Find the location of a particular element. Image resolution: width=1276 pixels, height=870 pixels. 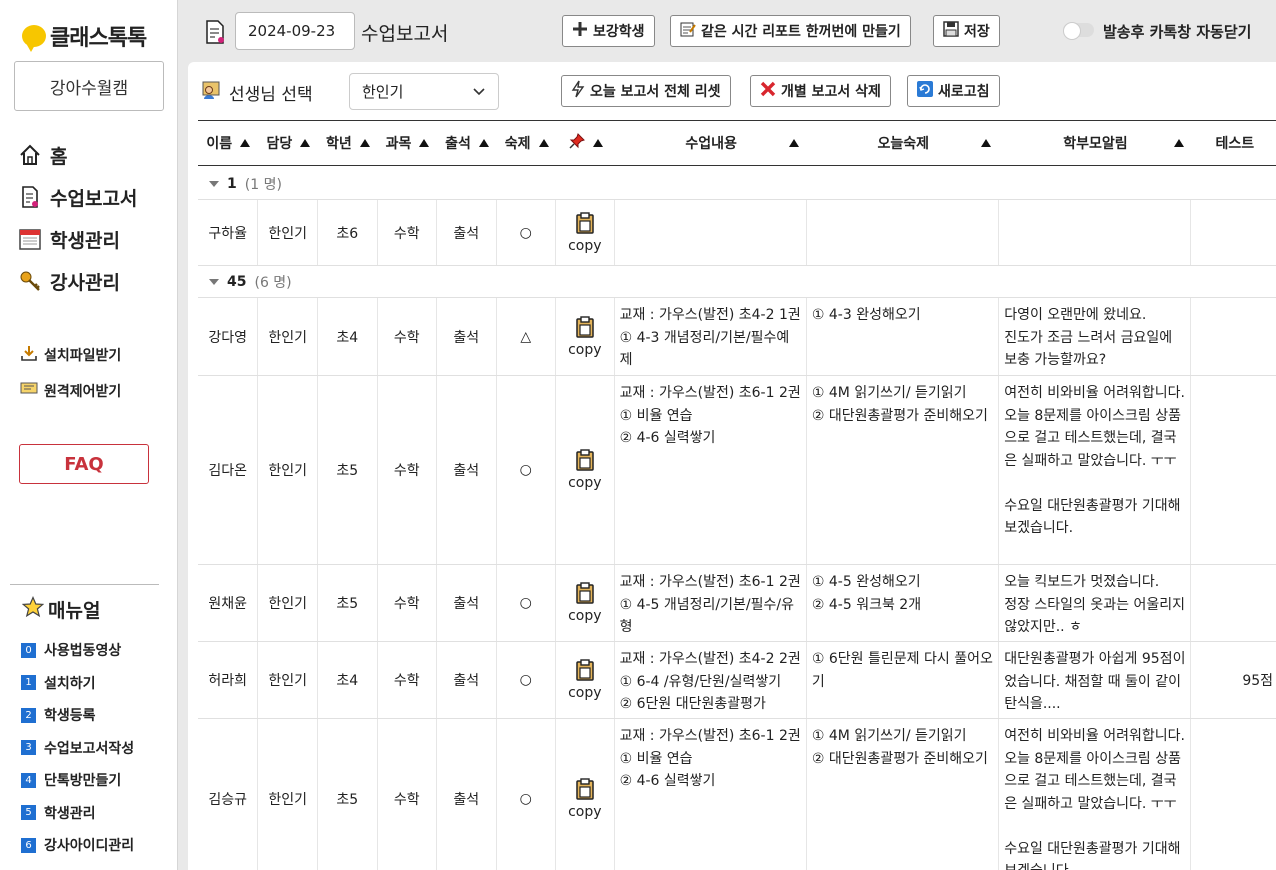

campus-name: 강아수월캠 is located at coordinates (89, 86).